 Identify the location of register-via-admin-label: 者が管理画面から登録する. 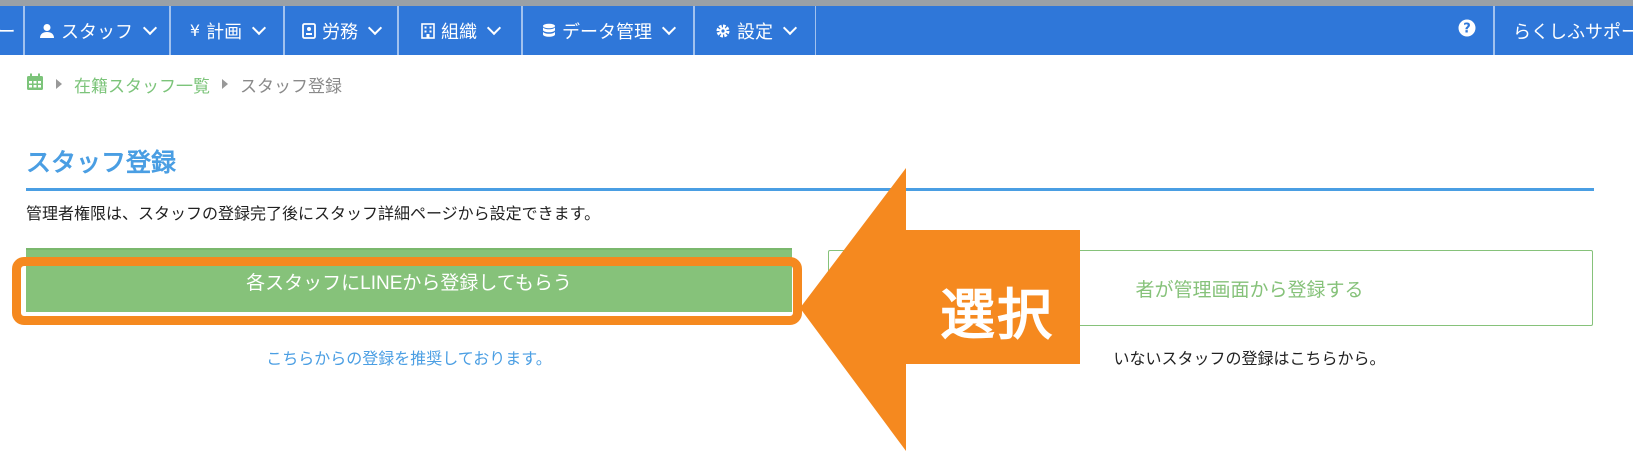
(1249, 290).